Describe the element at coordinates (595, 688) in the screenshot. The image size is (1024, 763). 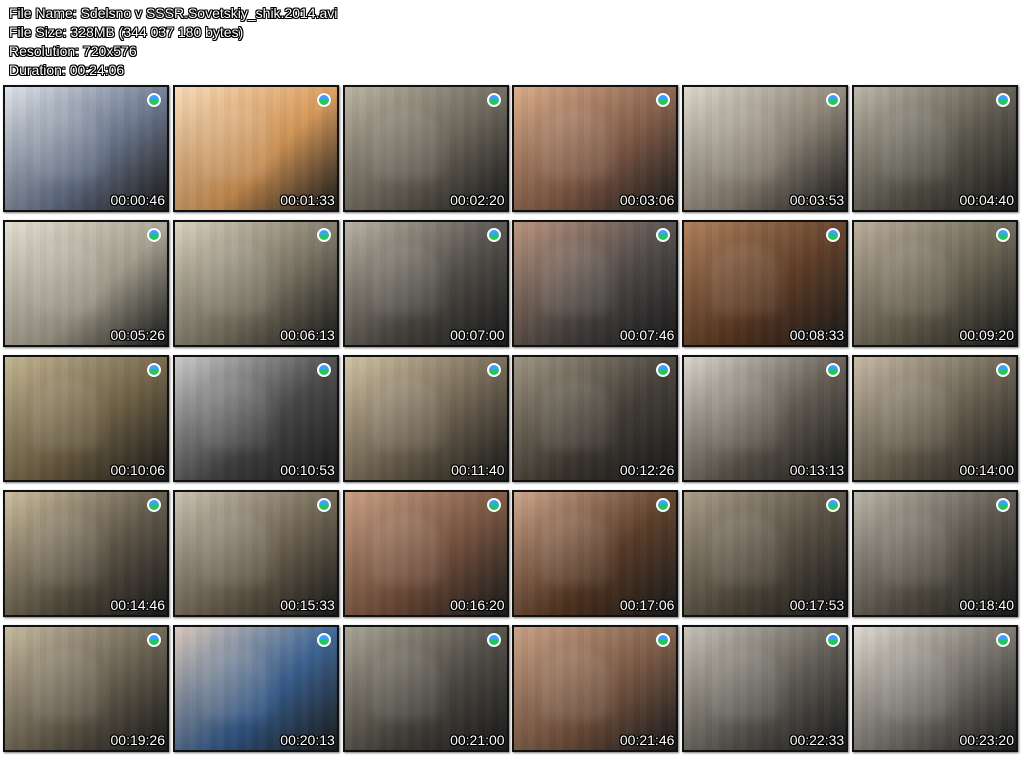
I see `video-thumbnail: 00:21:46` at that location.